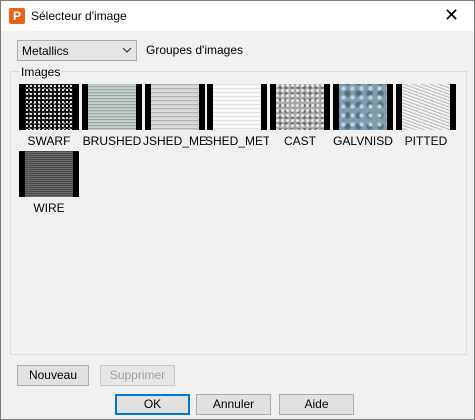 This screenshot has height=420, width=475. I want to click on thumbnail-label: CAST, so click(299, 141).